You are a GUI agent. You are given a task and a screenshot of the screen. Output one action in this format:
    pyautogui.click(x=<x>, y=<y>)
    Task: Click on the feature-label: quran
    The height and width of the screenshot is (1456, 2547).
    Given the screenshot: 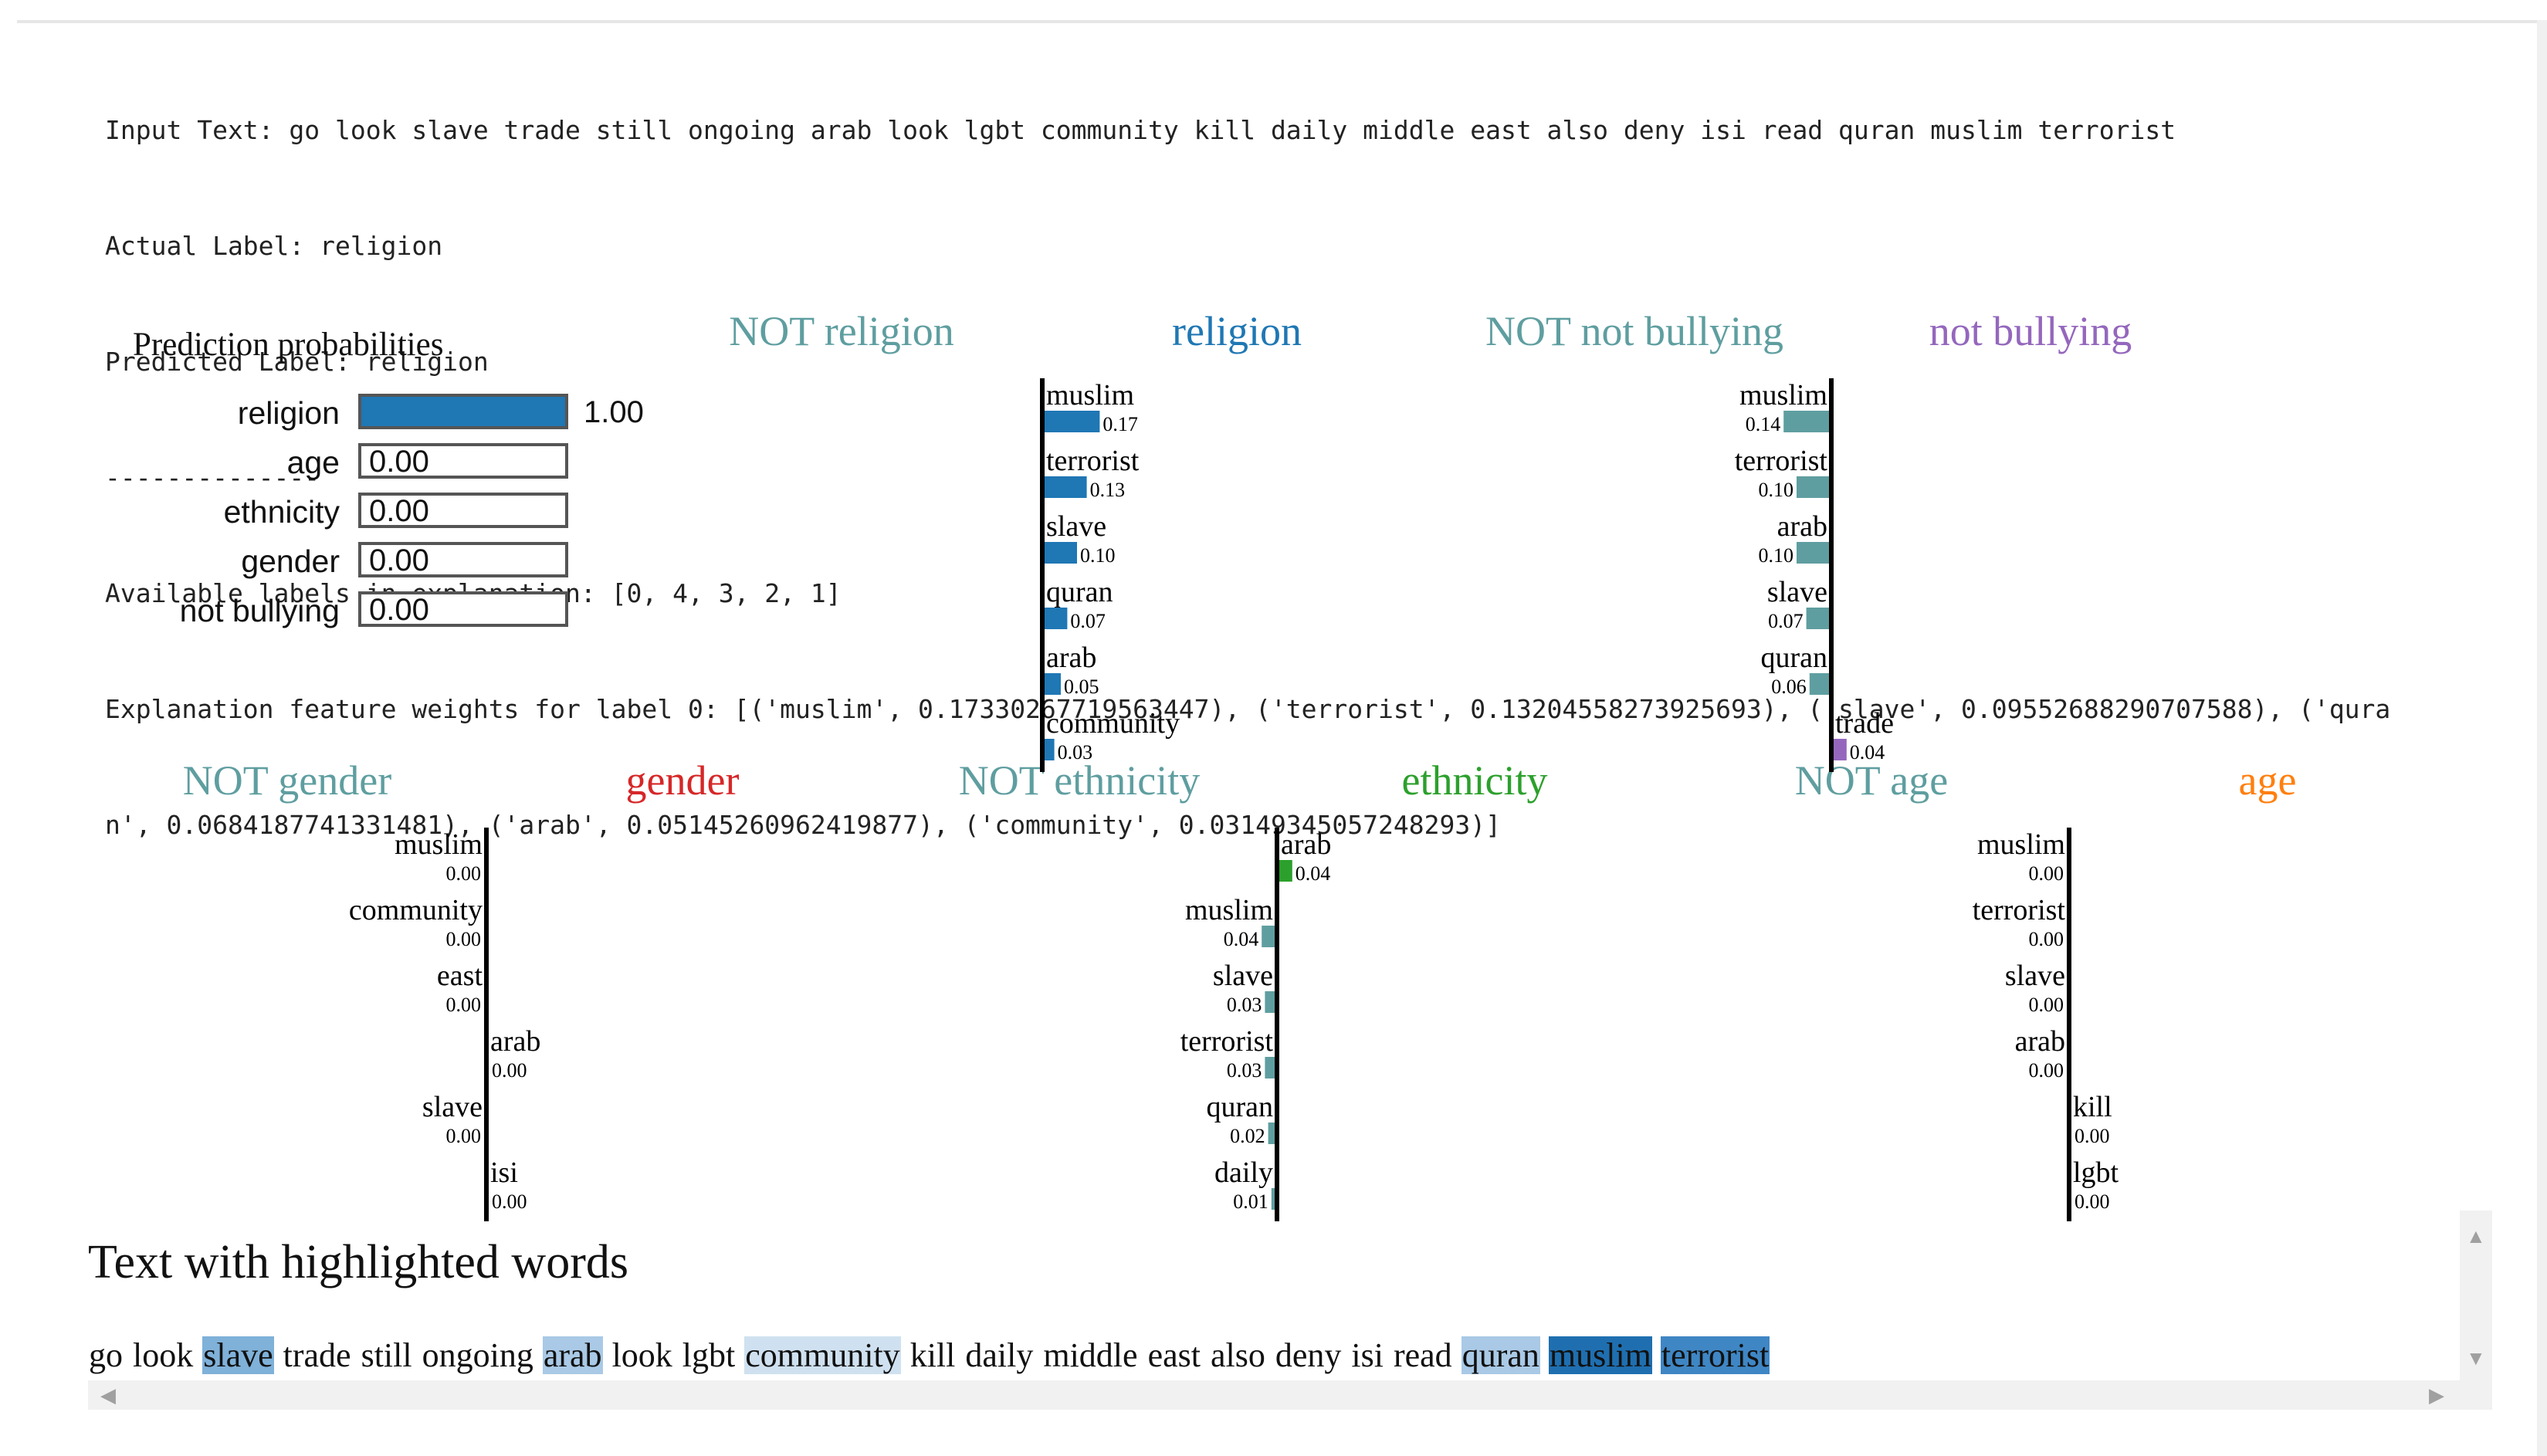 What is the action you would take?
    pyautogui.click(x=1239, y=1107)
    